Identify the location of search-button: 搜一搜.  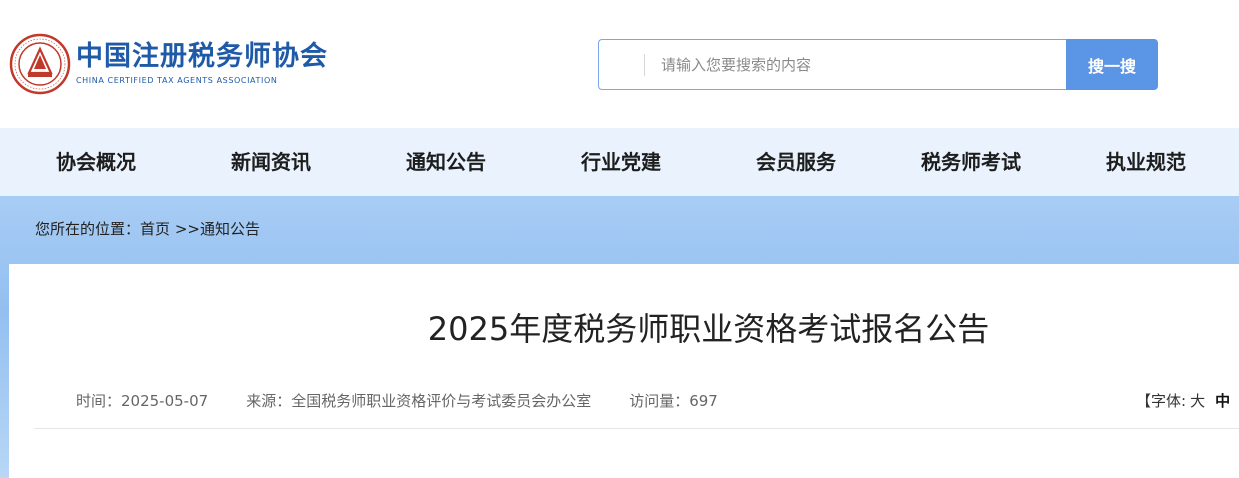
(1112, 64).